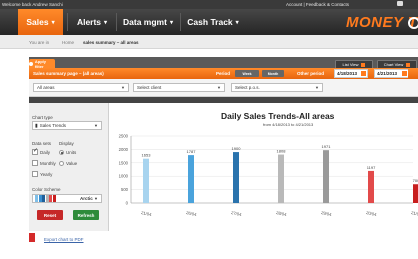  Describe the element at coordinates (413, 23) in the screenshot. I see `brand-ring-icon` at that location.